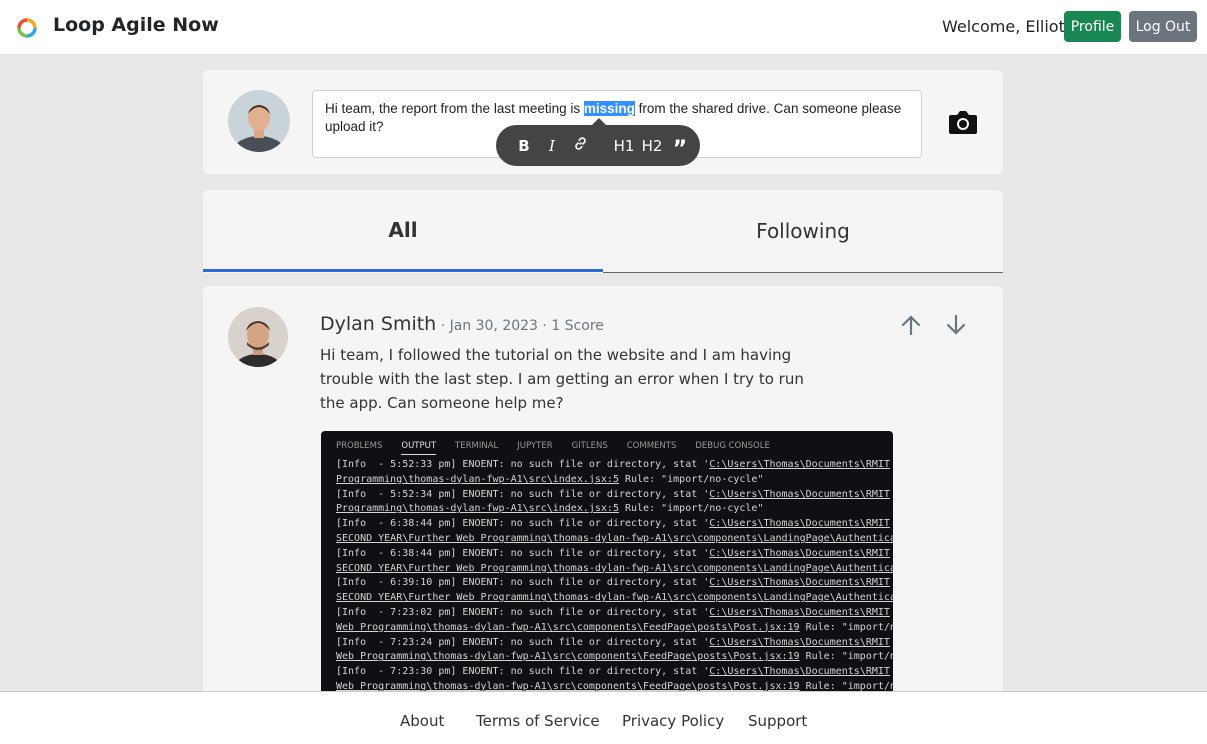 Image resolution: width=1207 pixels, height=744 pixels. Describe the element at coordinates (652, 146) in the screenshot. I see `heading2-button: H2` at that location.